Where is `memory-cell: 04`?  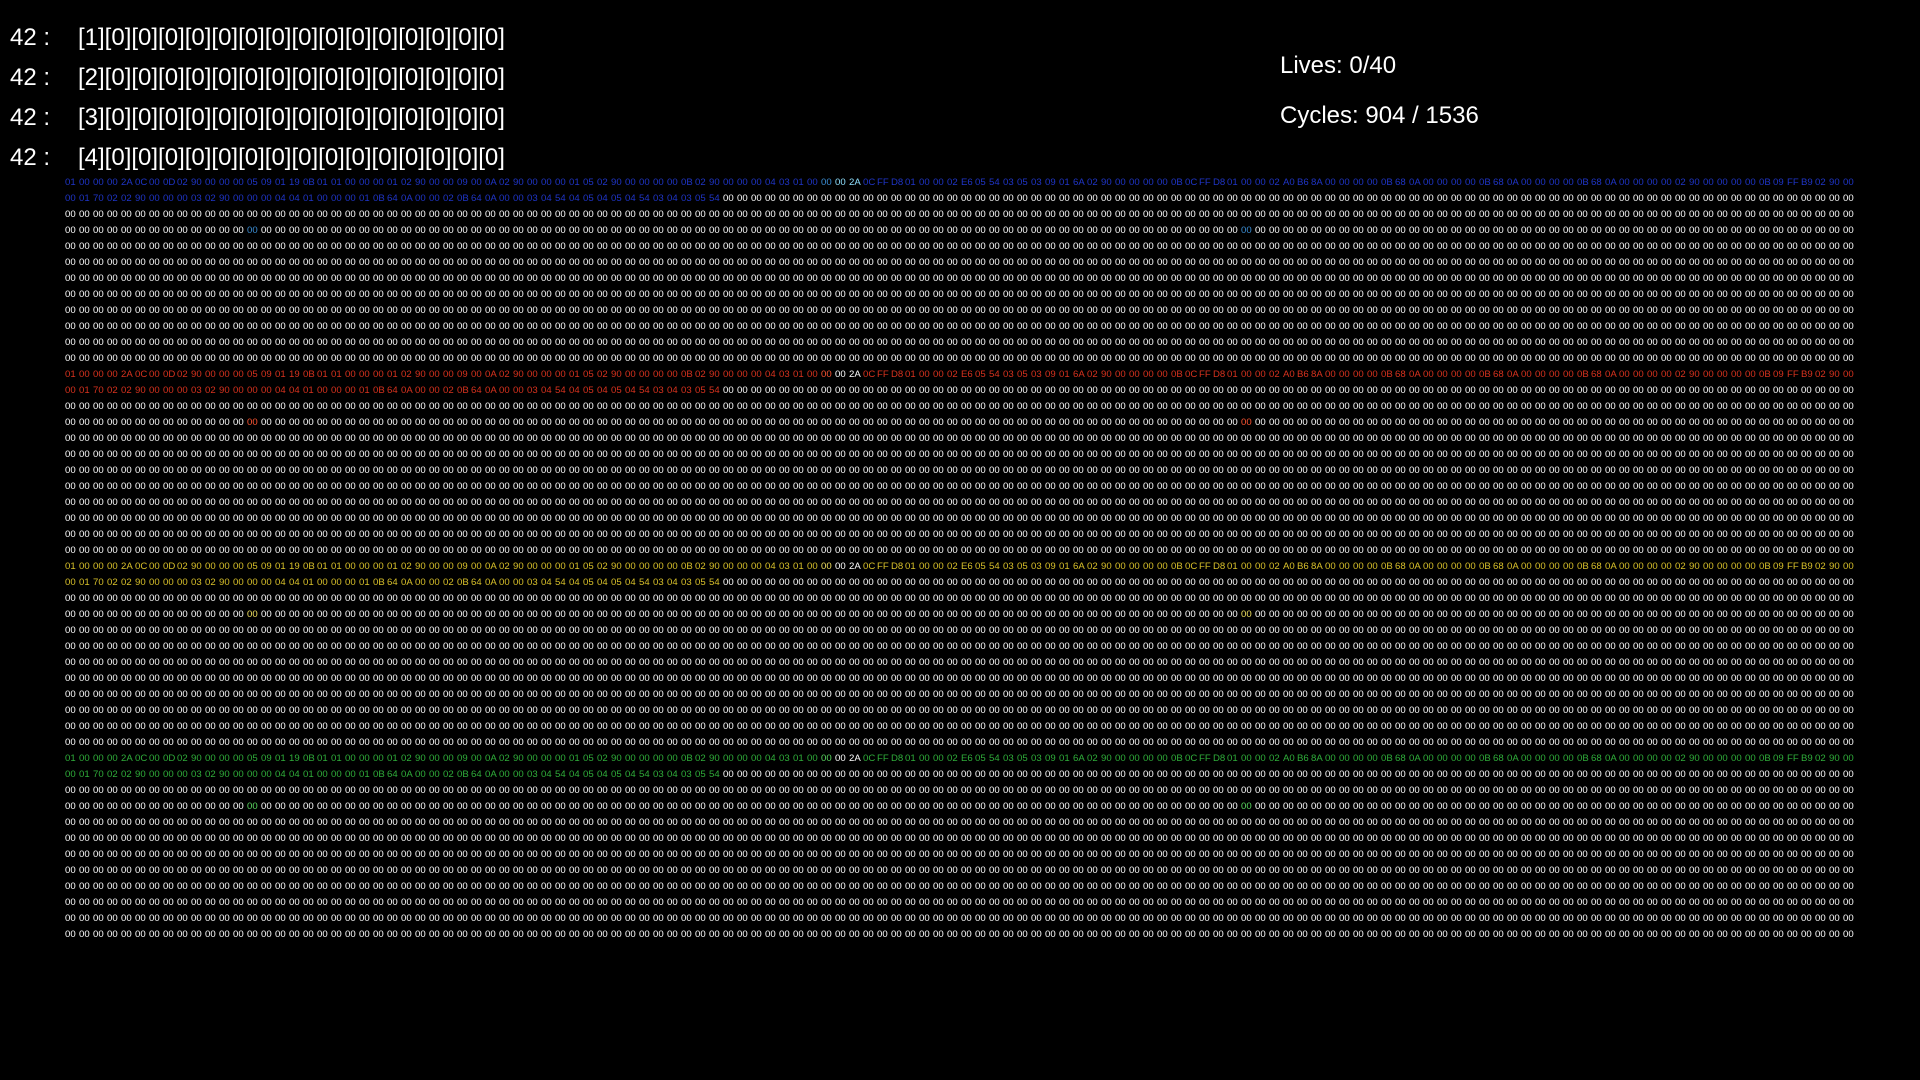 memory-cell: 04 is located at coordinates (546, 390).